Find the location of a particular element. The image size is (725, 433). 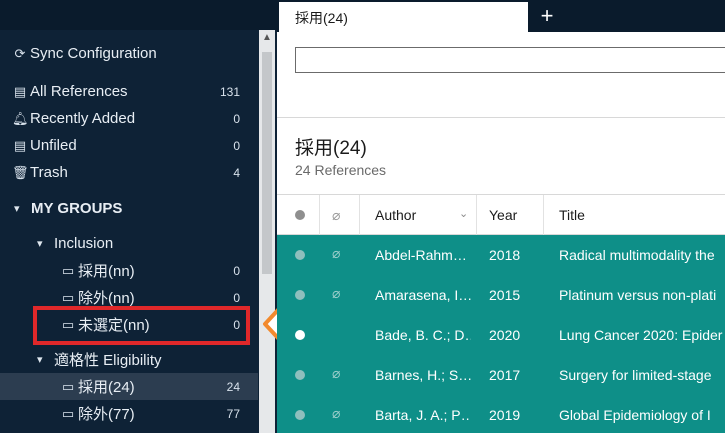

read-check-icon is located at coordinates (300, 335).